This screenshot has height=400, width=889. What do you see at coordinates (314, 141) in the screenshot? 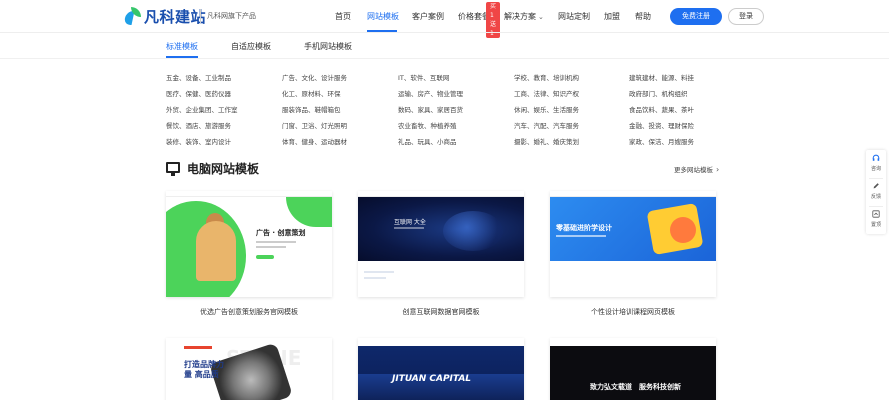
I see `category-link: 体育、健身、运动器材` at bounding box center [314, 141].